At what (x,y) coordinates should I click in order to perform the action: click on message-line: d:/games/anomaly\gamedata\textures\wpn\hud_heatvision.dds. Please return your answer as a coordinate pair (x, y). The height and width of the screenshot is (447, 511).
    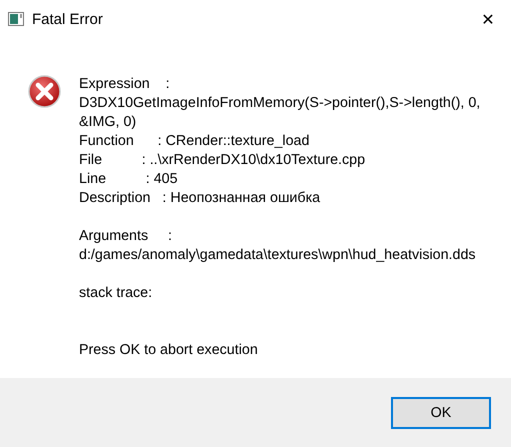
    Looking at the image, I should click on (278, 255).